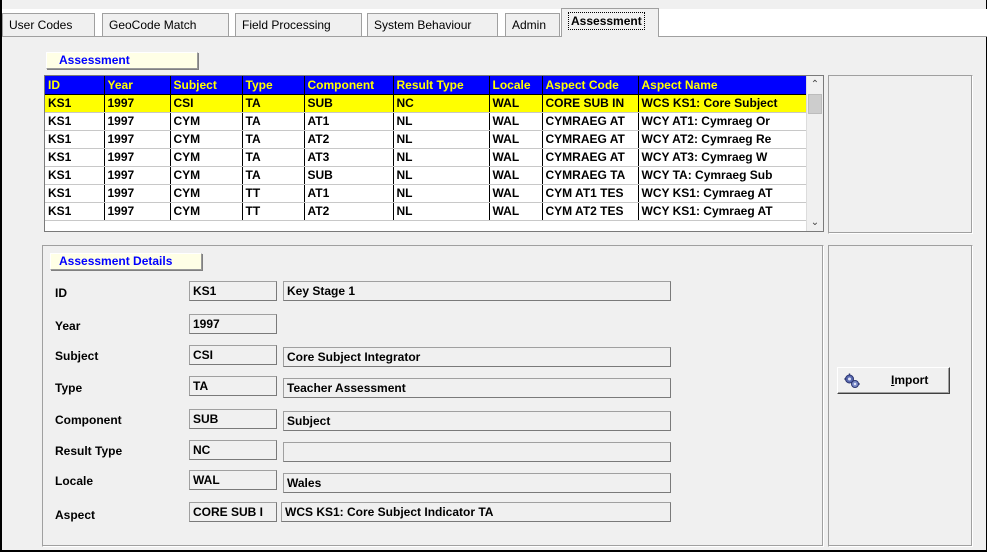 The height and width of the screenshot is (552, 987). What do you see at coordinates (814, 153) in the screenshot?
I see `grid-vertical-scrollbar: ⌃ ⌄` at bounding box center [814, 153].